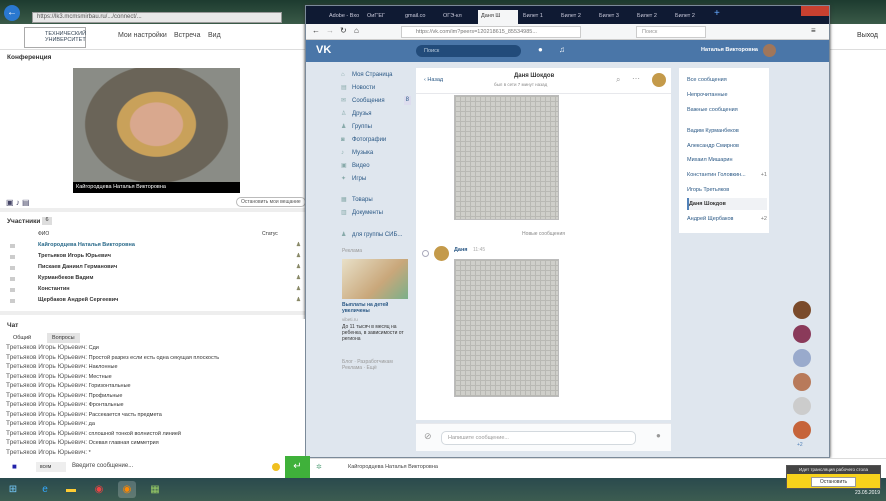  I want to click on nav-games: ✦ Игры, so click(353, 179).